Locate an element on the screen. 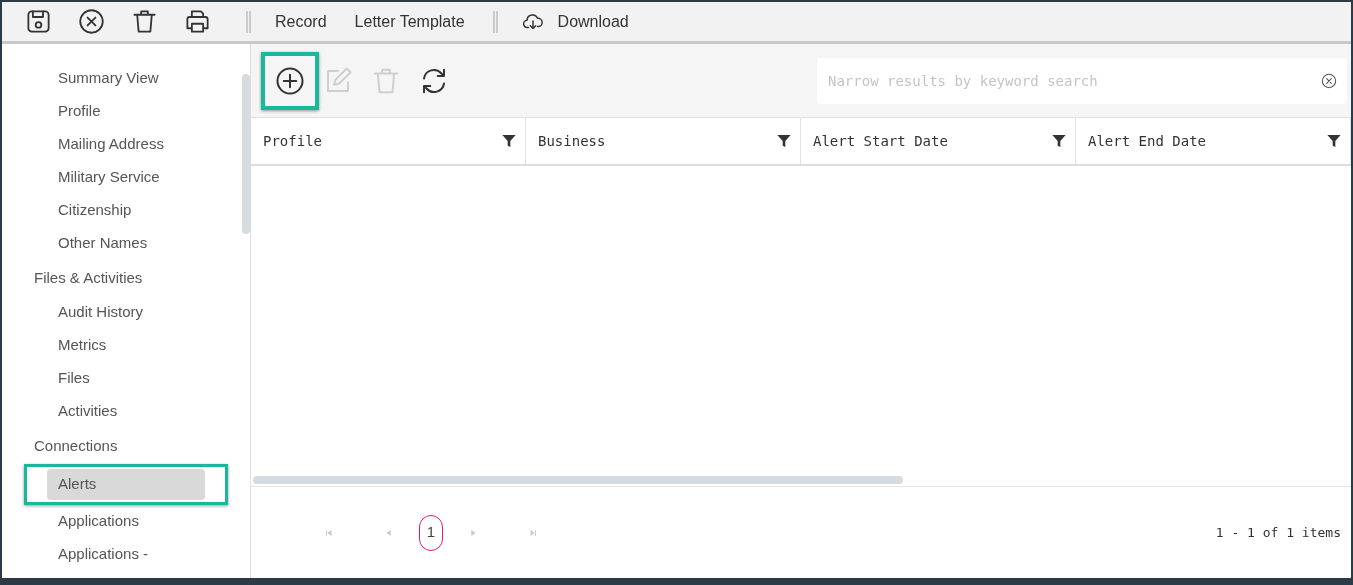  print-button is located at coordinates (197, 21).